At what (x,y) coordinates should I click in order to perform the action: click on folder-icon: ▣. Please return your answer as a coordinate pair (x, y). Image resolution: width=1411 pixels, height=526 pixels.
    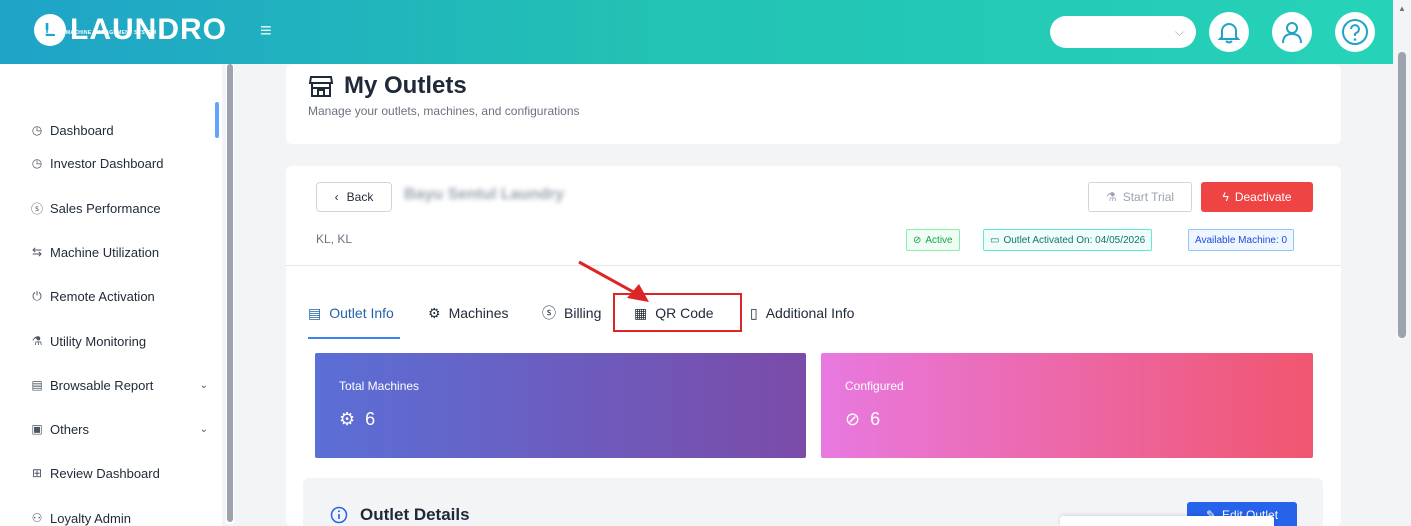
    Looking at the image, I should click on (37, 429).